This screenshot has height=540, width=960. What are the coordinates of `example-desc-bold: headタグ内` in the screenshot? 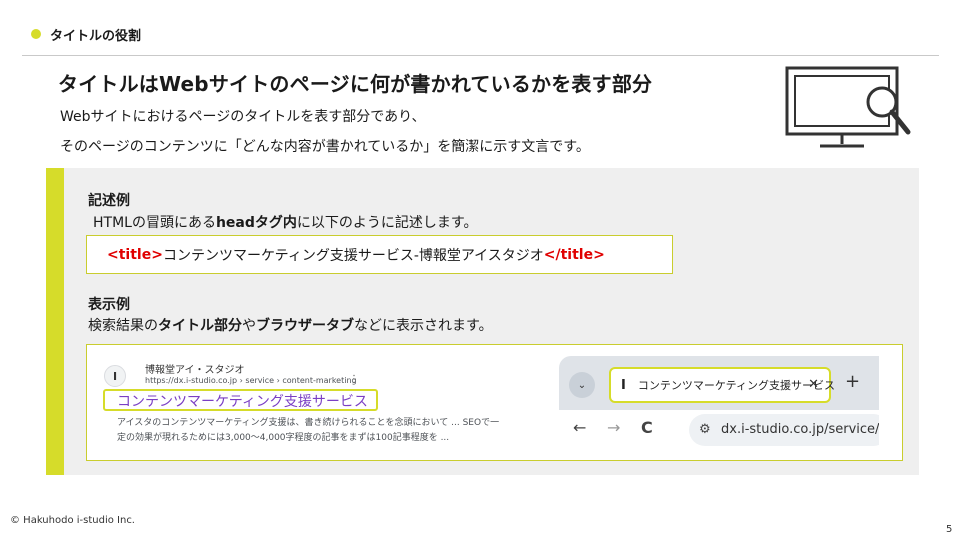 It's located at (256, 223).